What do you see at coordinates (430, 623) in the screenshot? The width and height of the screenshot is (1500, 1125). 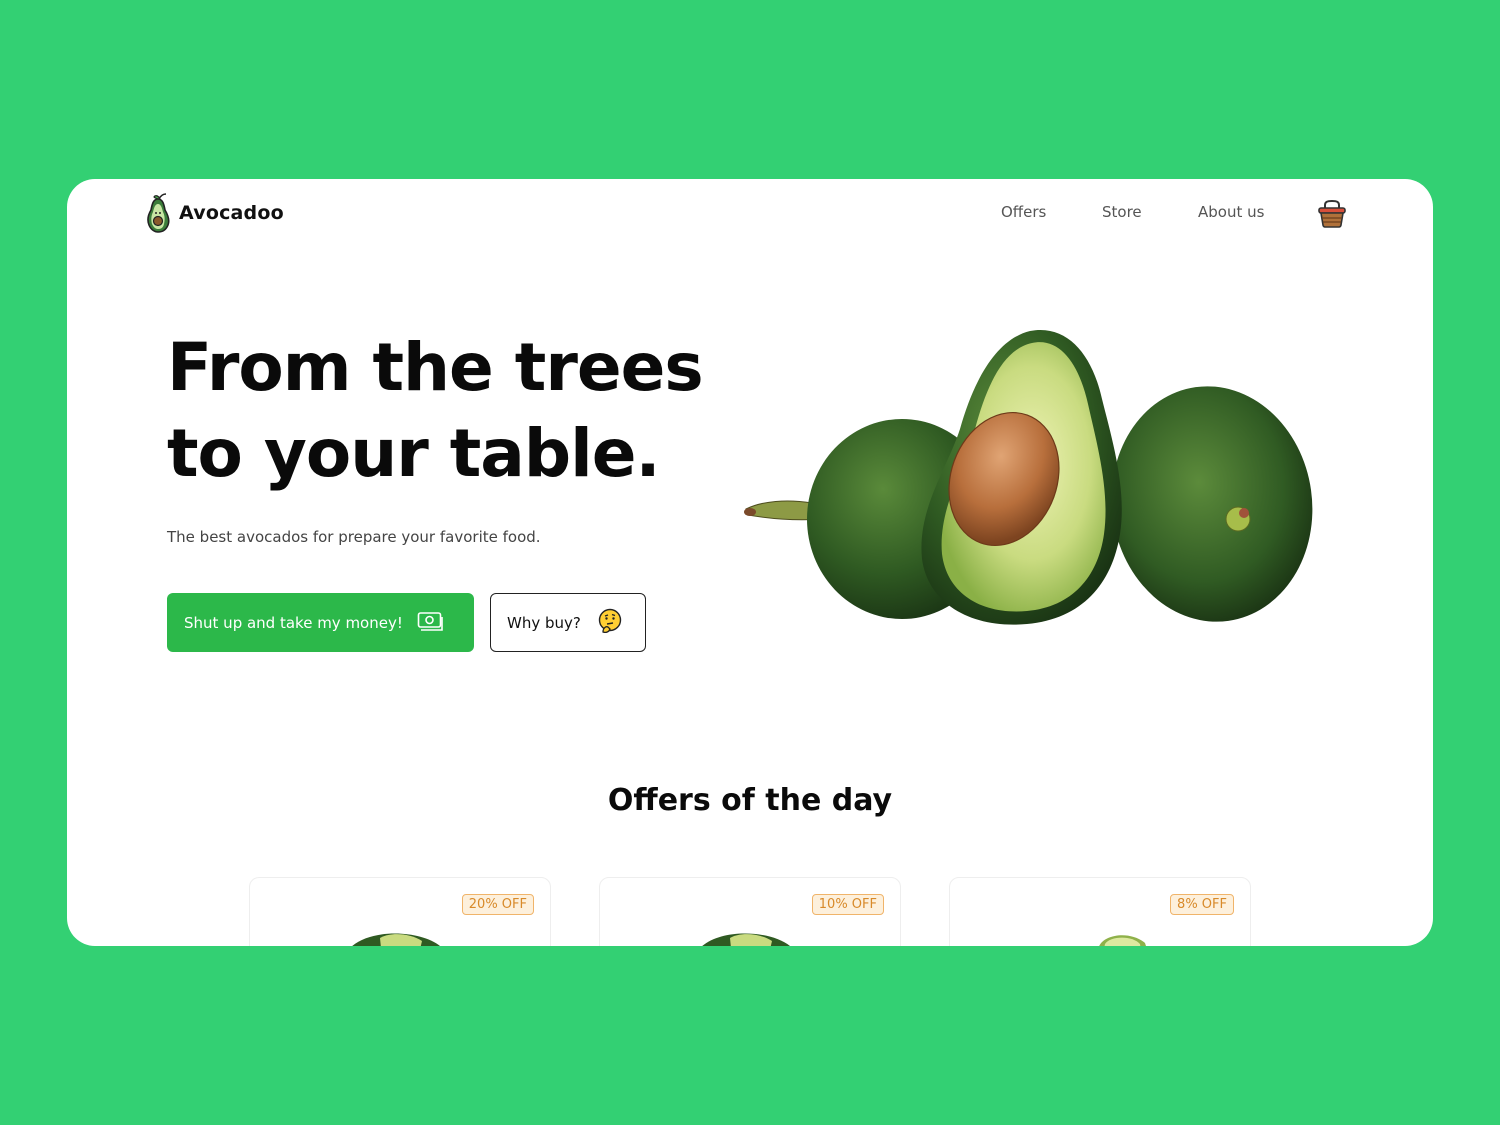 I see `money-icon` at bounding box center [430, 623].